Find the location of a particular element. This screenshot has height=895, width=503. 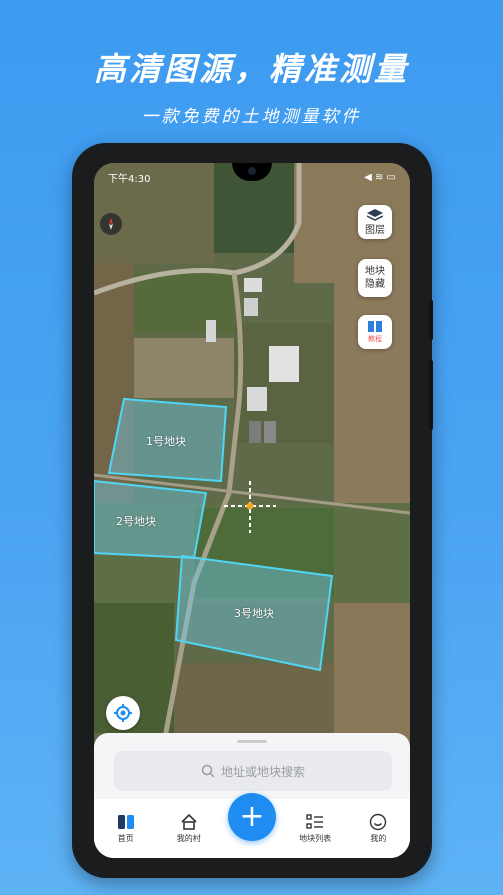

plot-3-label: 3号地块 is located at coordinates (254, 613).